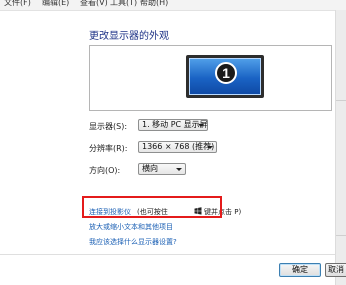  Describe the element at coordinates (55, 4) in the screenshot. I see `menu-edit: 编辑(E)` at that location.